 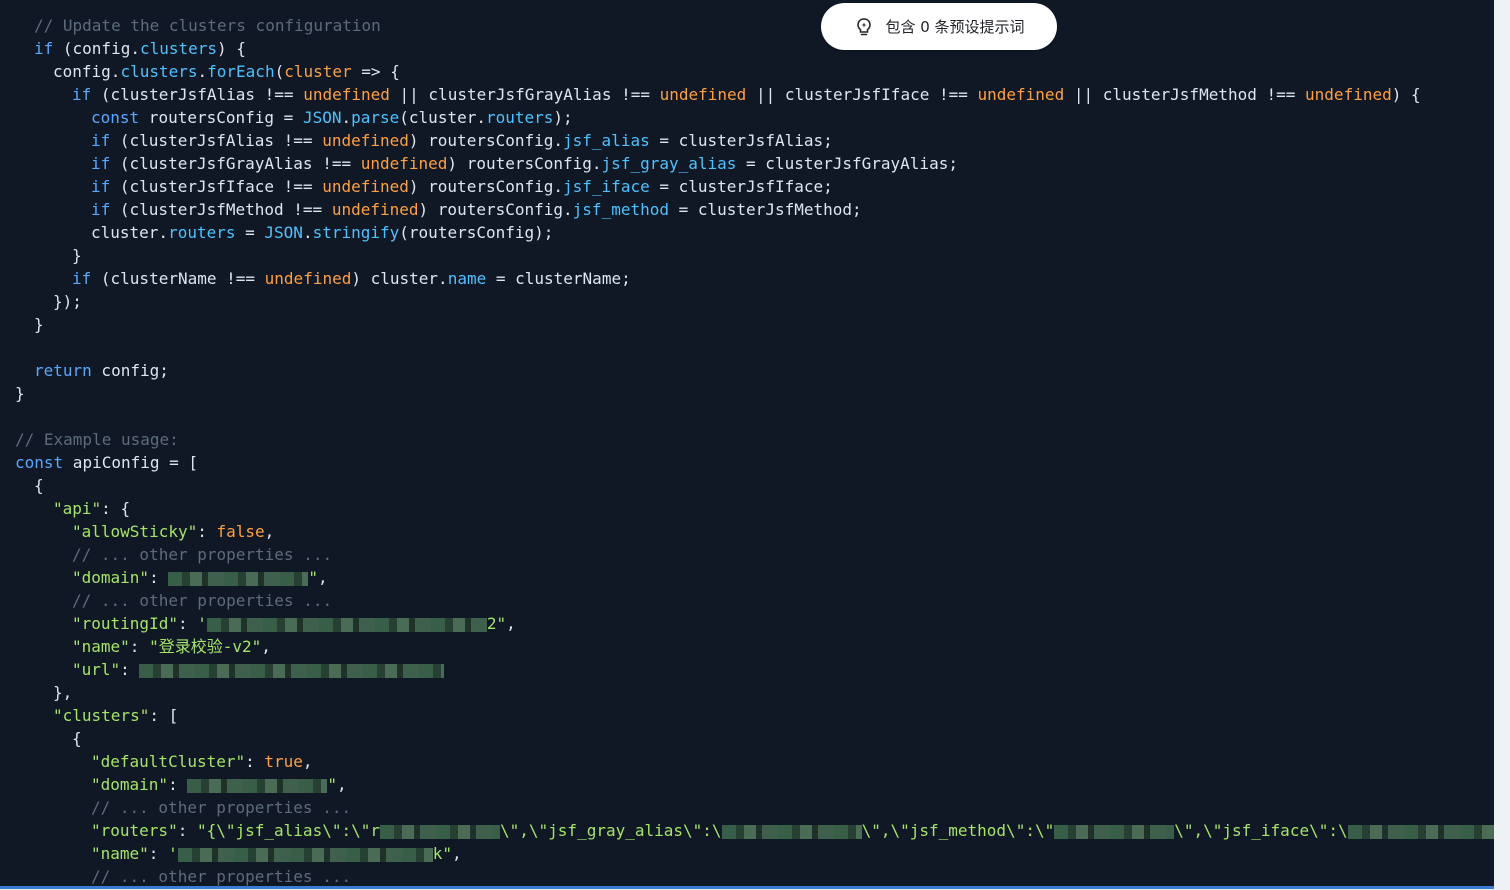 What do you see at coordinates (101, 715) in the screenshot?
I see `code-token: "clusters"` at bounding box center [101, 715].